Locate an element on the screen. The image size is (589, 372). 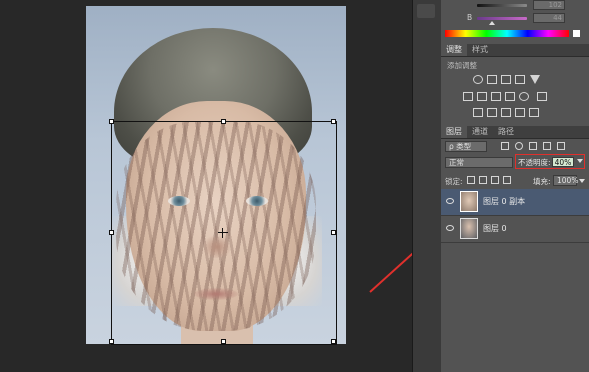
layer-row-0: 图层 0 is located at coordinates (515, 229).